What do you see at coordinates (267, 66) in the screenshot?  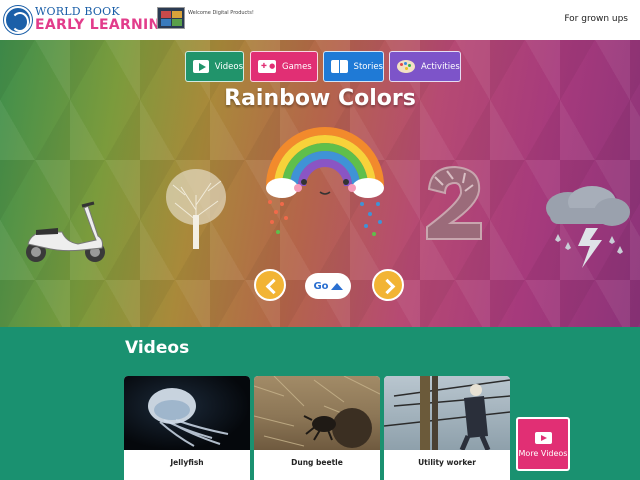 I see `gamepad-icon: ✚ ●` at bounding box center [267, 66].